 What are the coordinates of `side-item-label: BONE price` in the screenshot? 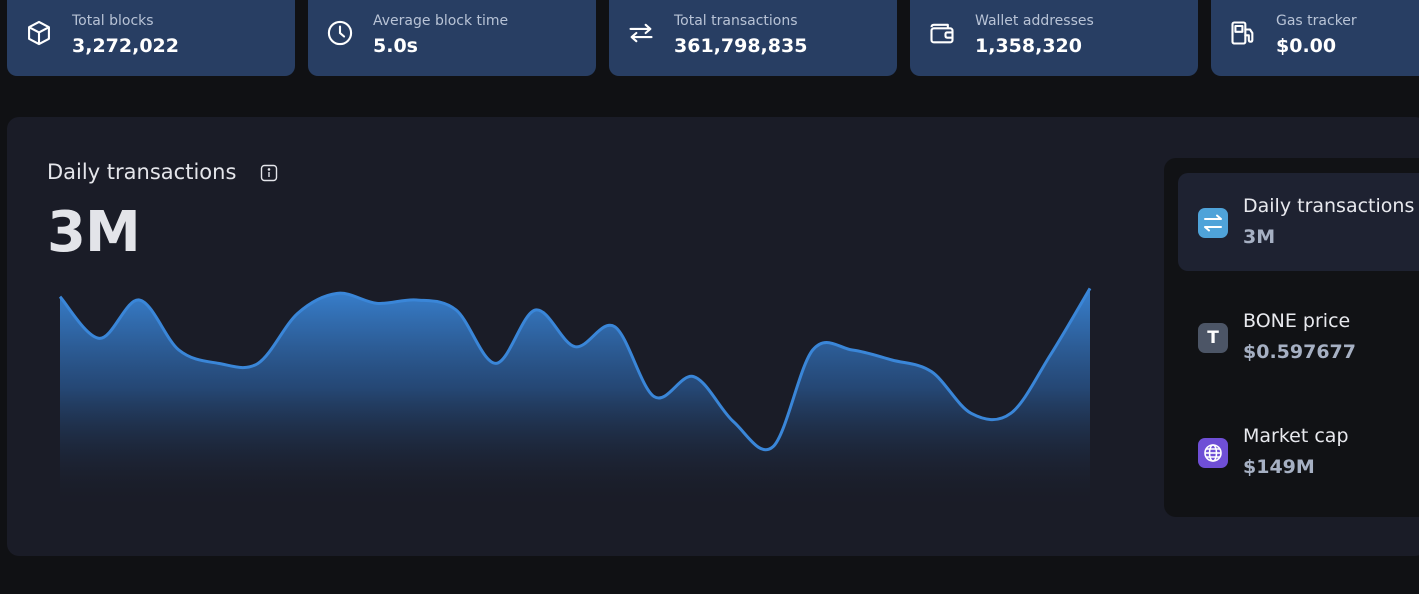 It's located at (1297, 321).